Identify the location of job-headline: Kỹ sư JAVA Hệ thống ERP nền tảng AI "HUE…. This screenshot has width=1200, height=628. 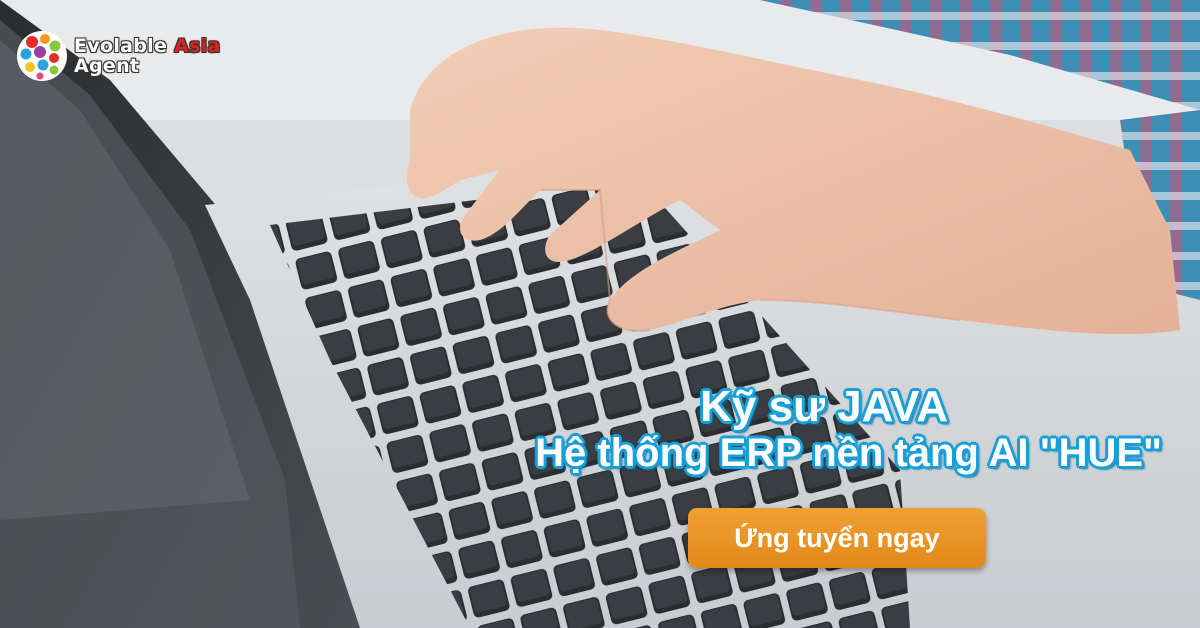
(848, 429).